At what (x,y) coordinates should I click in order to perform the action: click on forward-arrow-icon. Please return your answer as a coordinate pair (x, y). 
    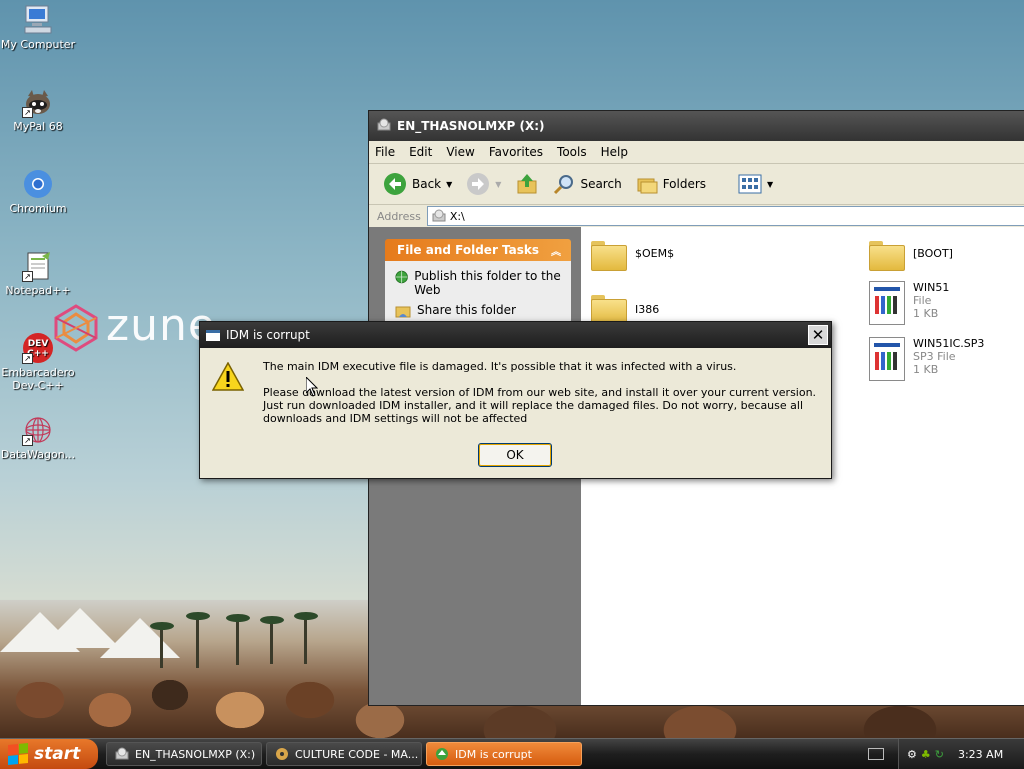
    Looking at the image, I should click on (478, 184).